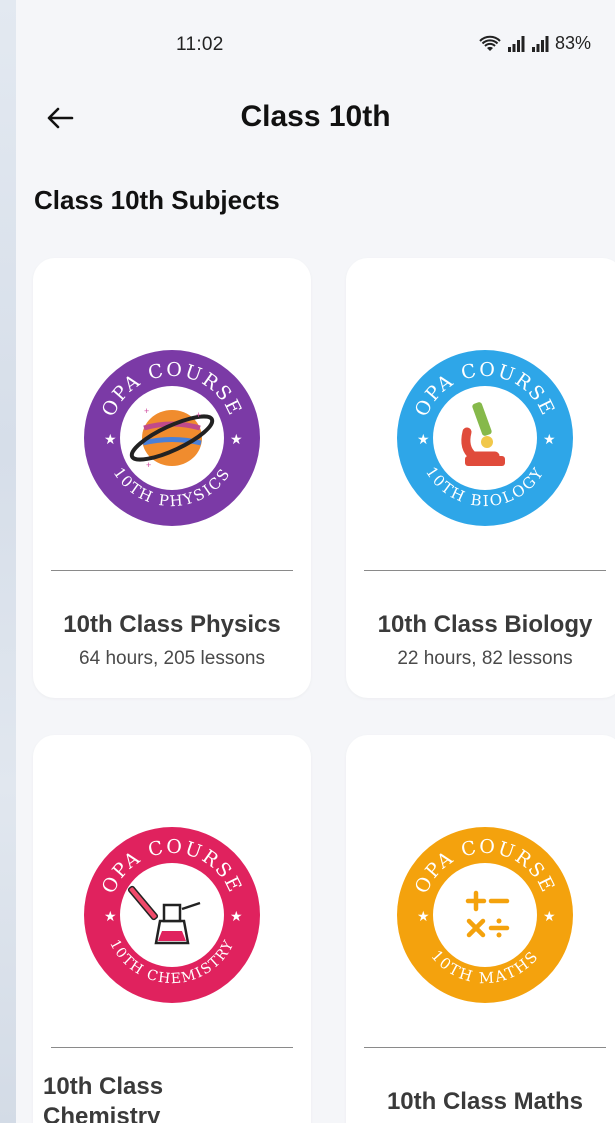 The width and height of the screenshot is (615, 1123). I want to click on course-title: 10th Class Chemistry, so click(103, 1098).